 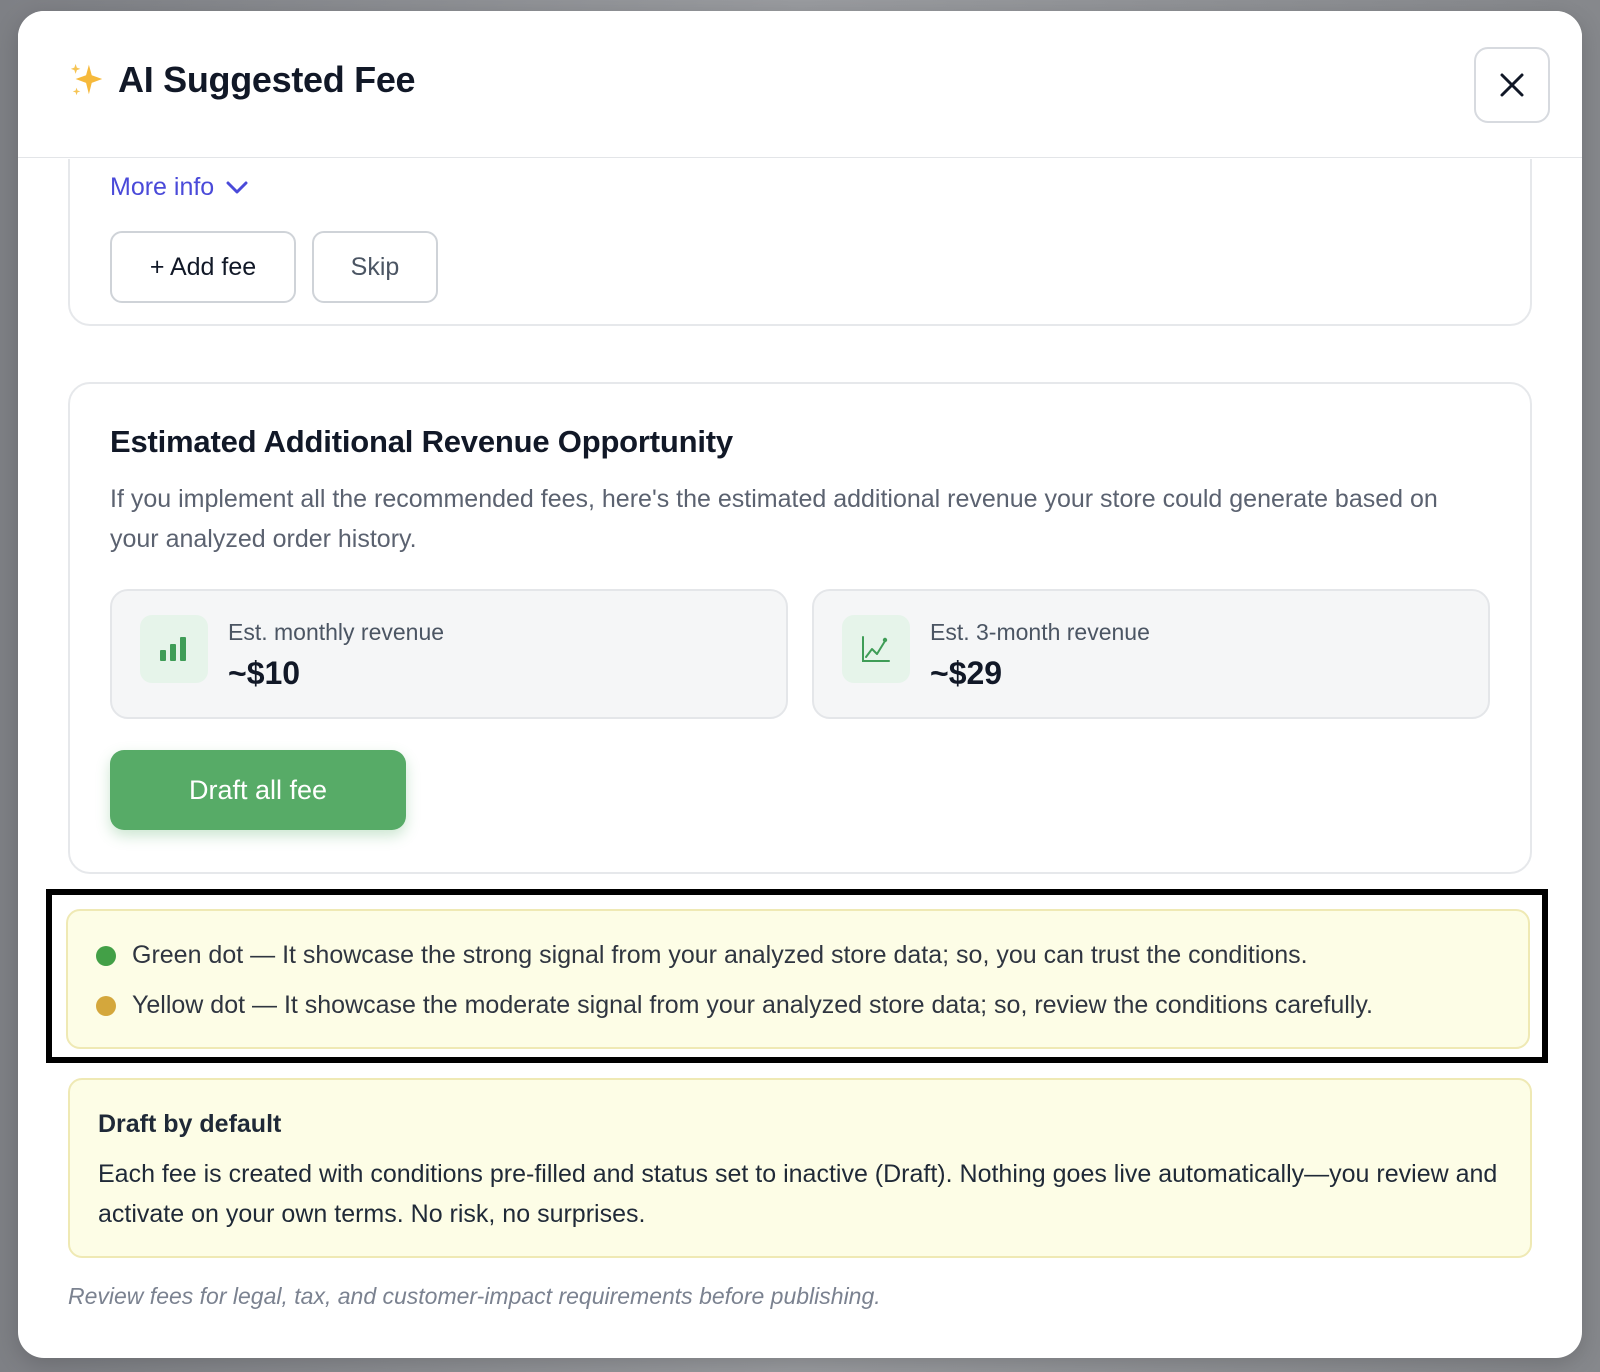 What do you see at coordinates (449, 654) in the screenshot?
I see `monthly-revenue-stat: Est. monthly revenue ~$10` at bounding box center [449, 654].